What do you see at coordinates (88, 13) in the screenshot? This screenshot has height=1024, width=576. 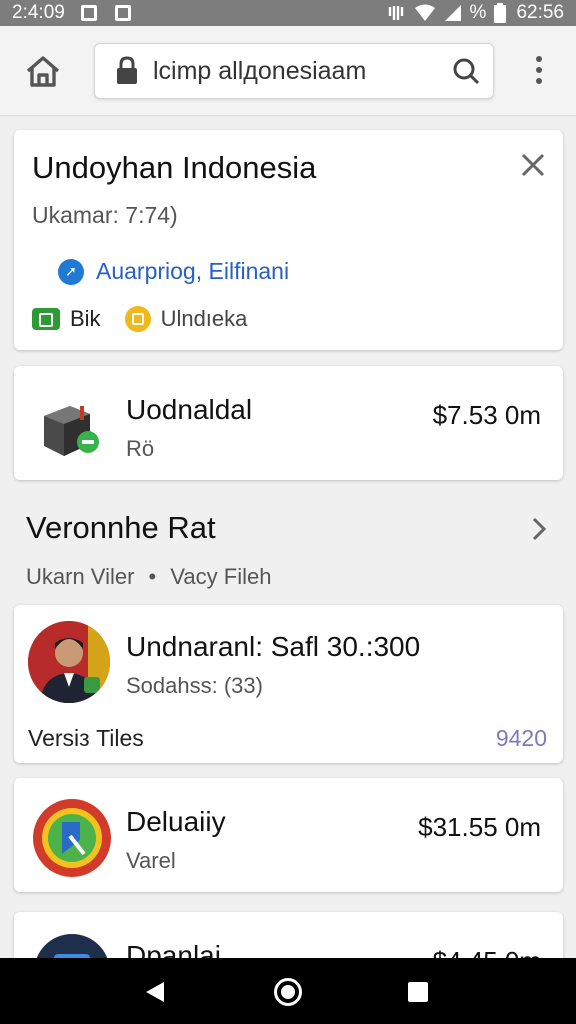 I see `notification-icon` at bounding box center [88, 13].